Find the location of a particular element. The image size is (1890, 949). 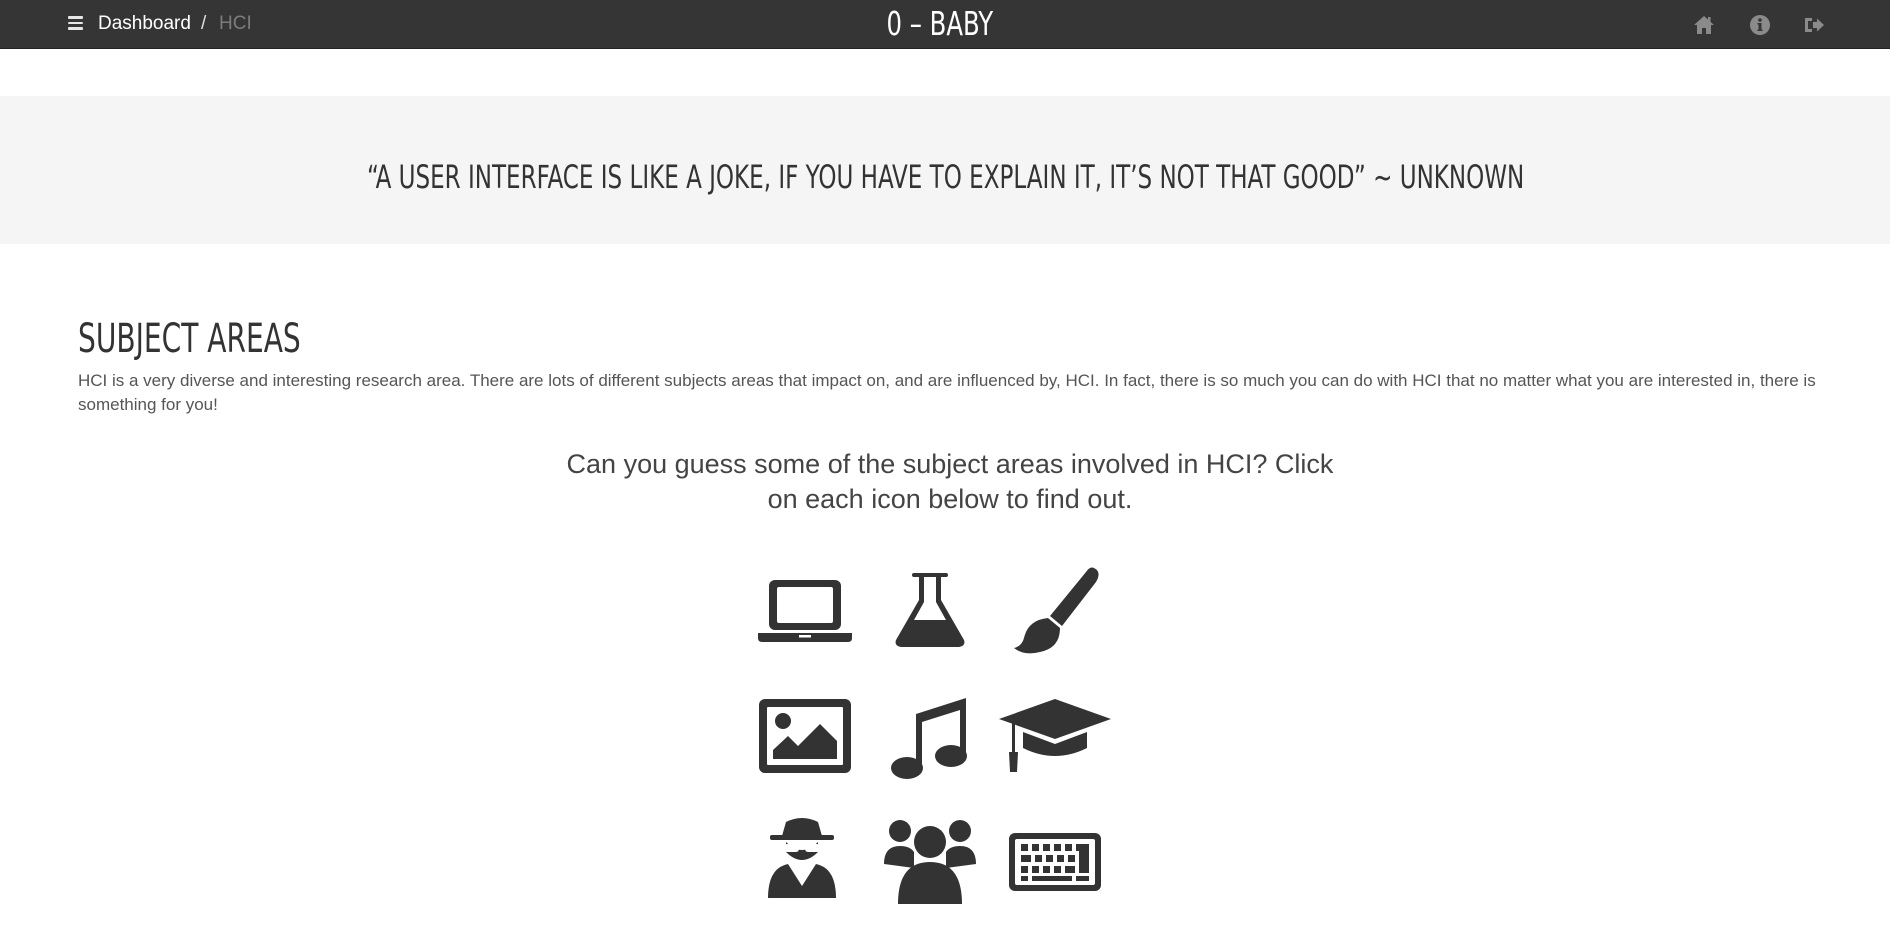

keyboard-icon is located at coordinates (1055, 862).